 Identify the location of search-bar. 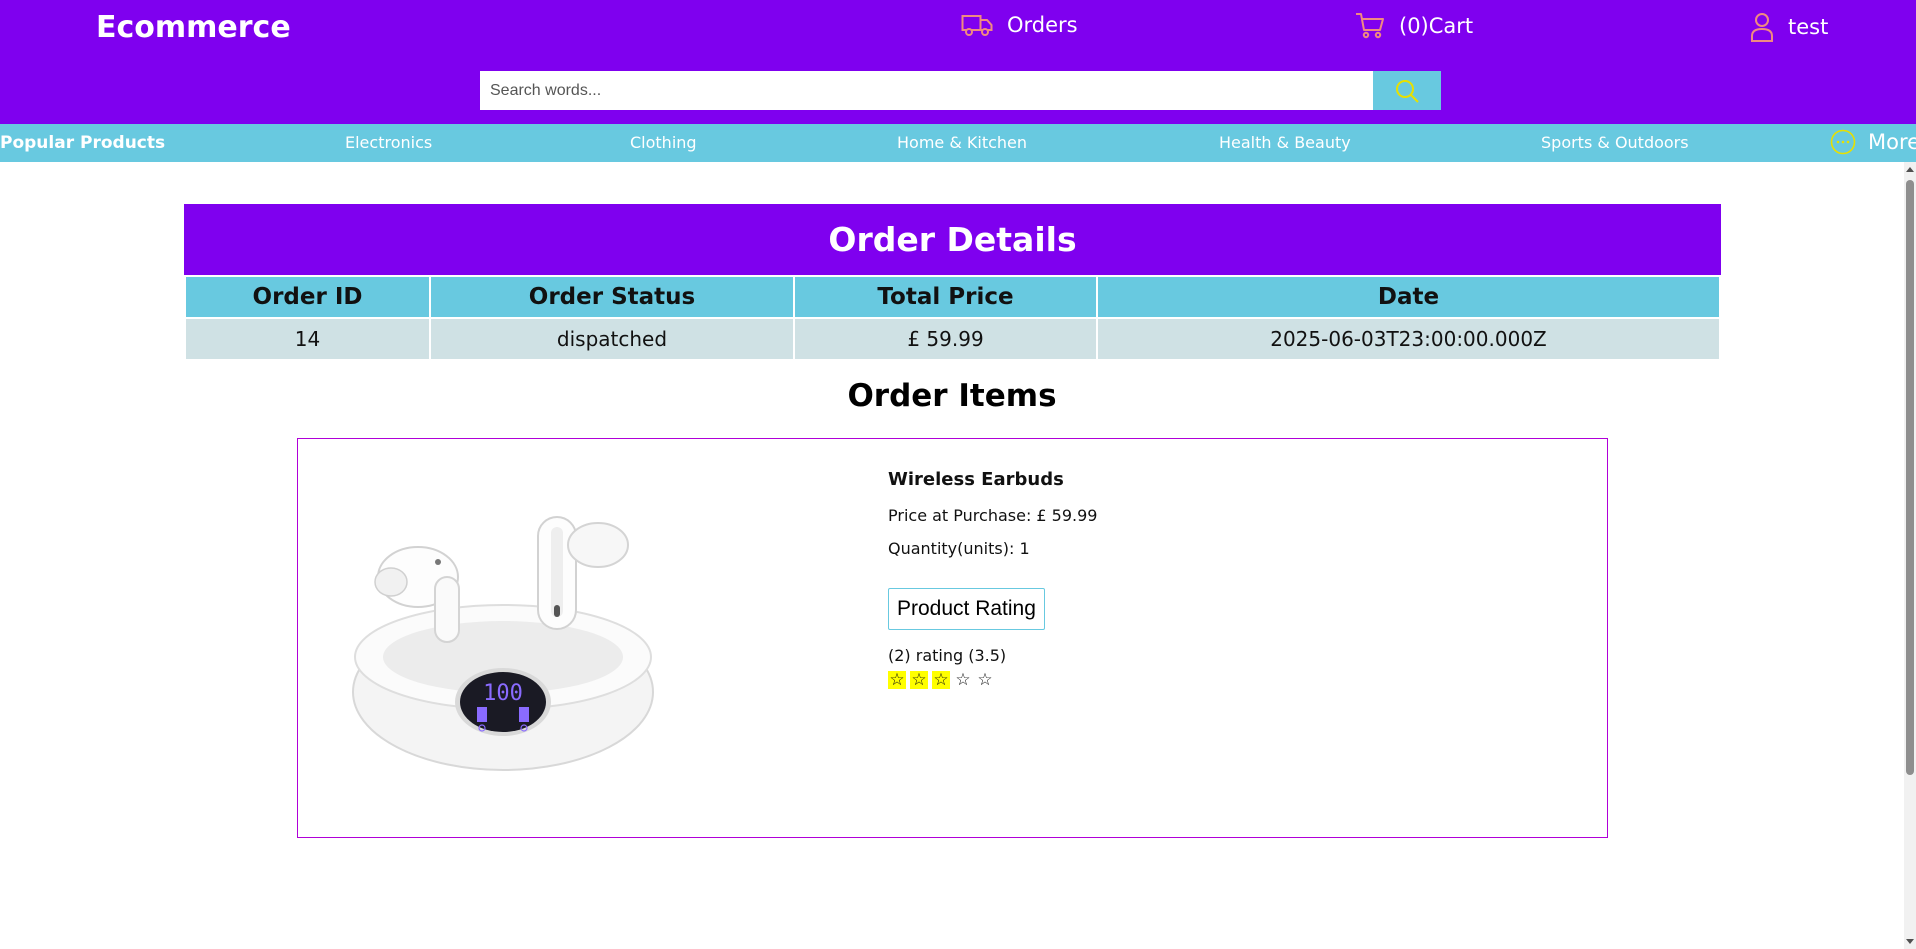
(960, 90).